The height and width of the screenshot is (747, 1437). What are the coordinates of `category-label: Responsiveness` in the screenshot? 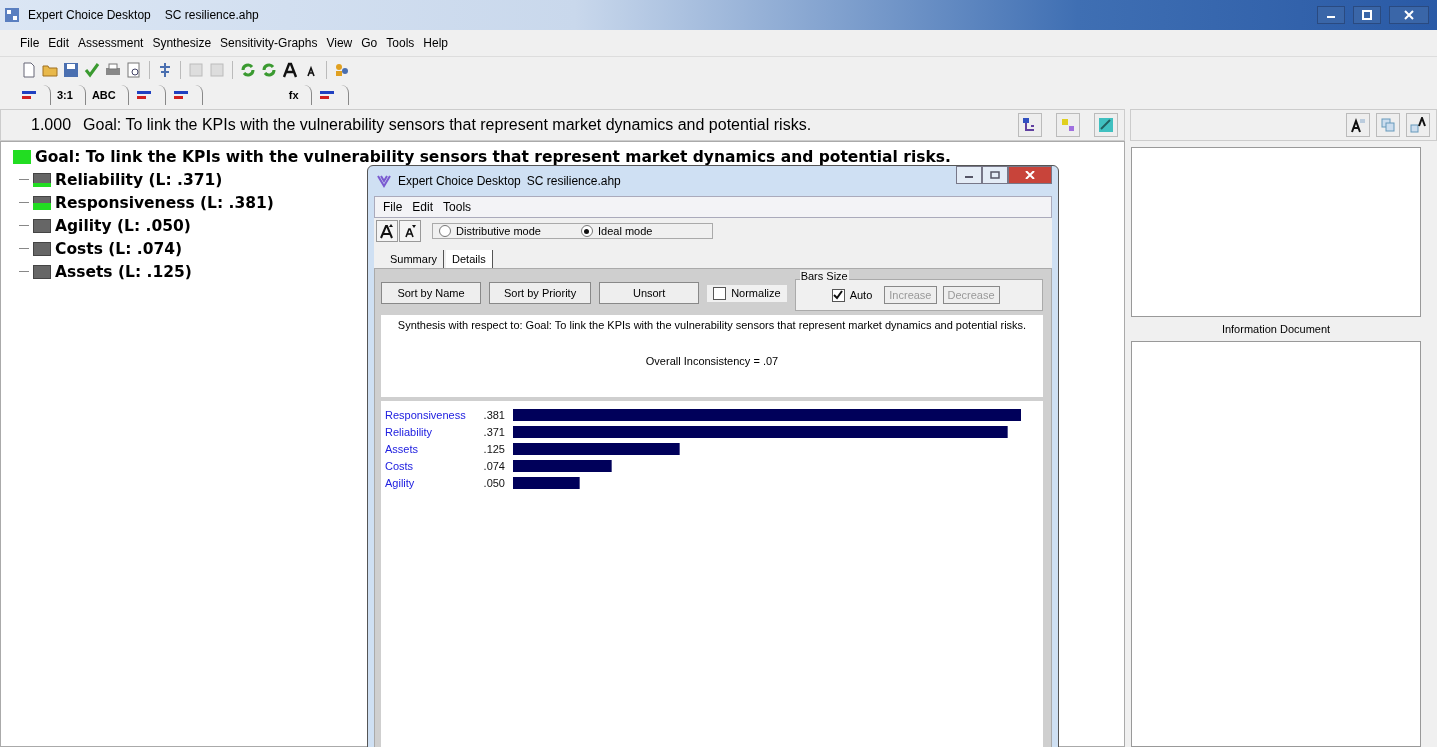 It's located at (425, 415).